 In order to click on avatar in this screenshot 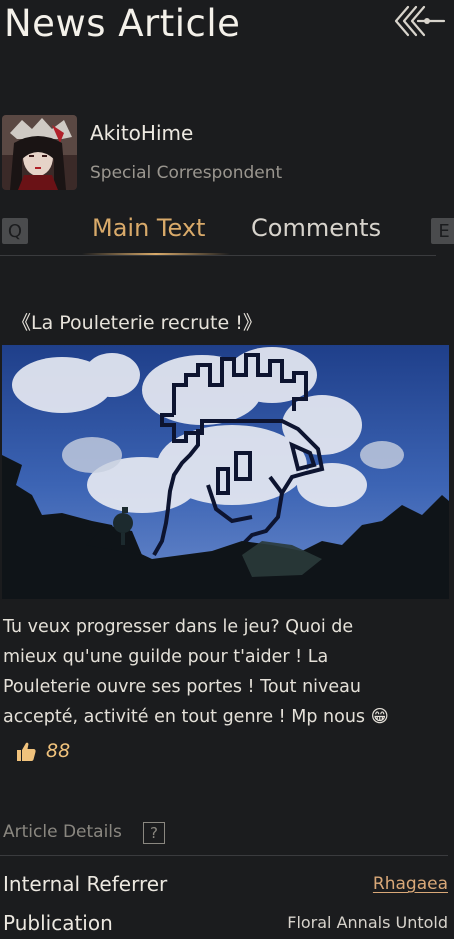, I will do `click(39, 152)`.